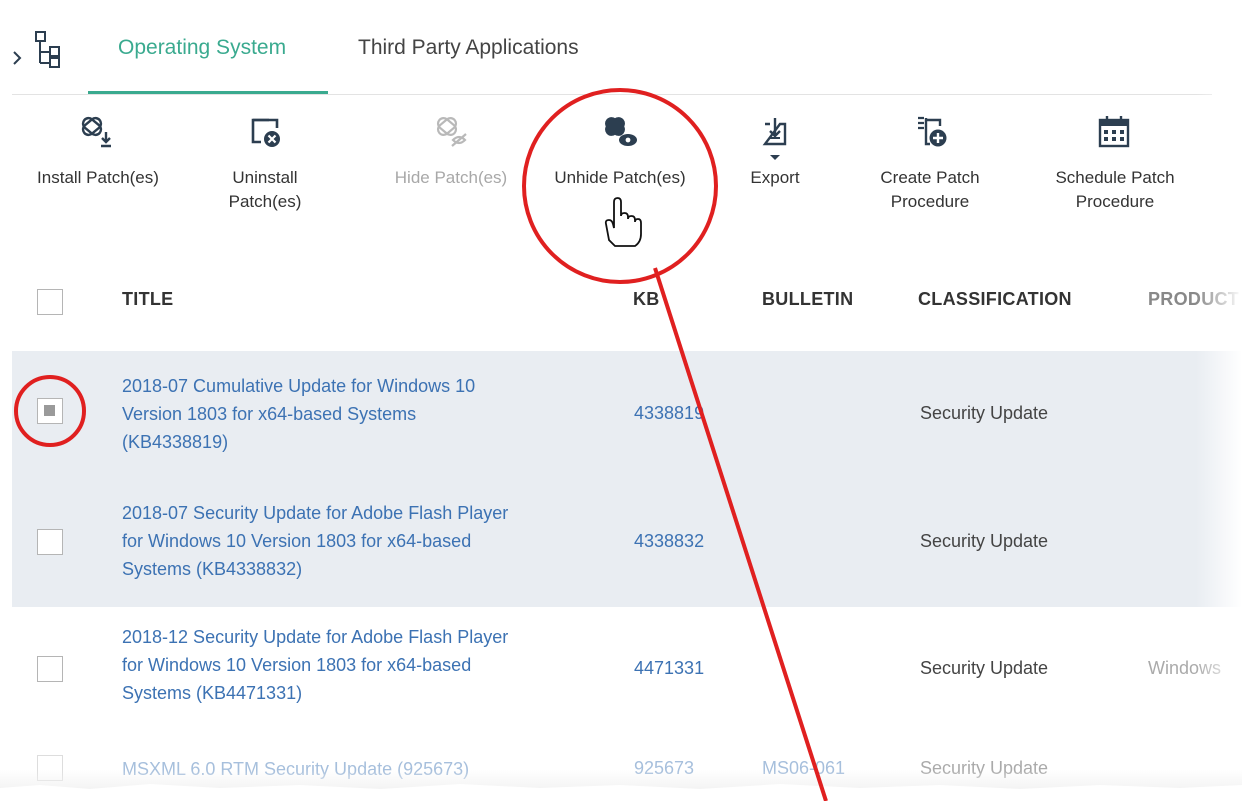 This screenshot has height=801, width=1242. I want to click on hide-patch-icon, so click(451, 132).